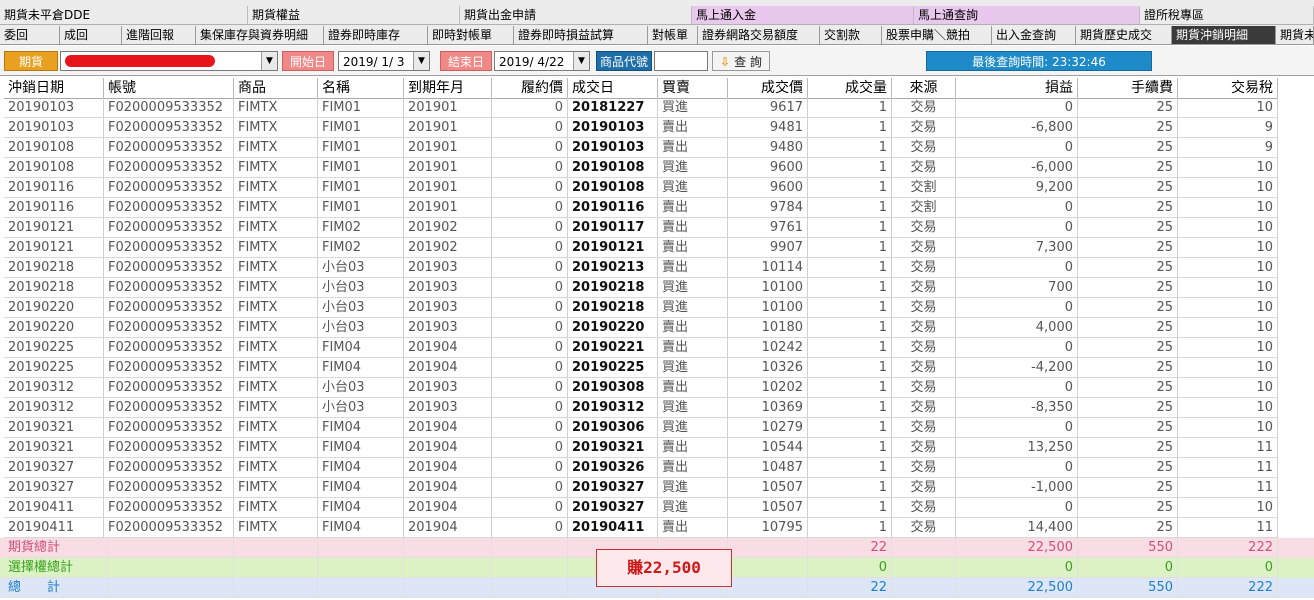  I want to click on query-button: ⇩ 查 詢, so click(741, 61).